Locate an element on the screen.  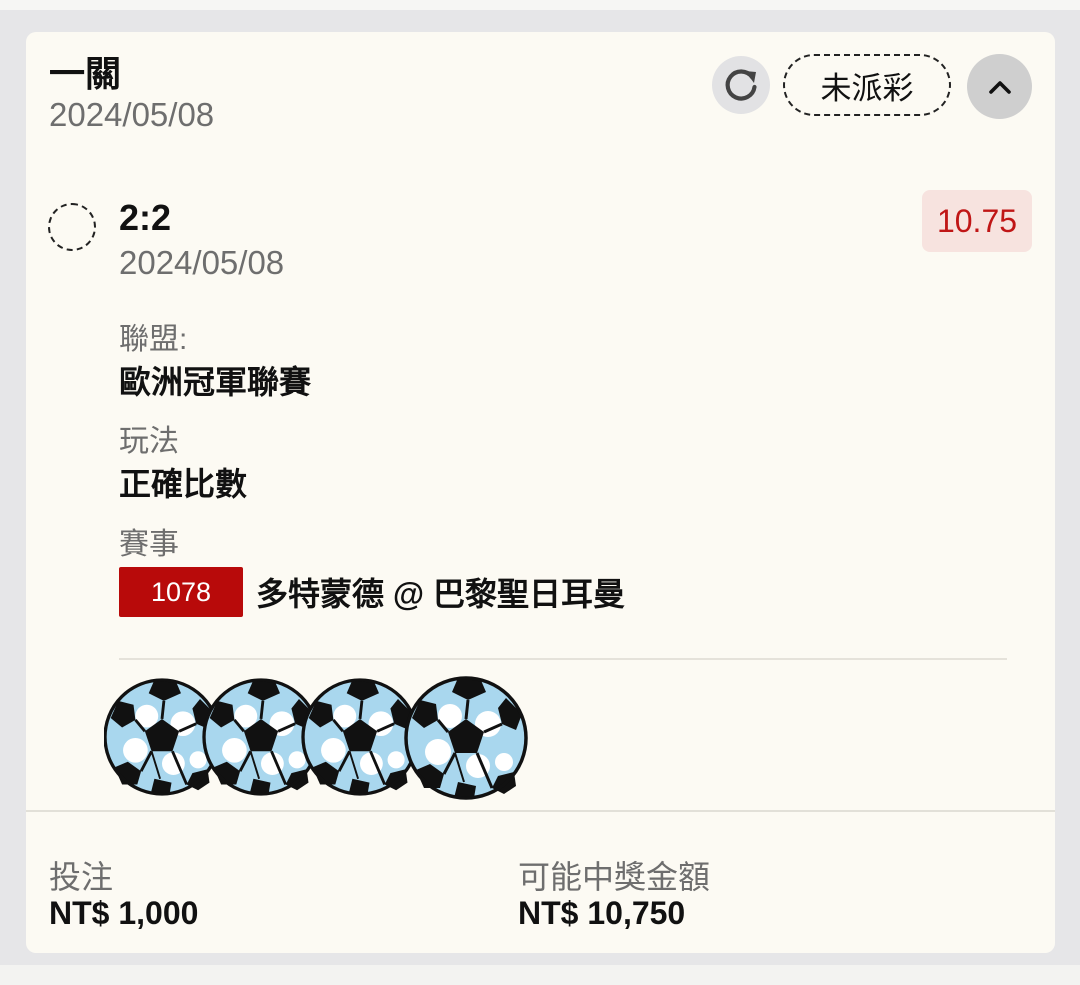
potential-payout-amount: NT$ 10,750 is located at coordinates (602, 913).